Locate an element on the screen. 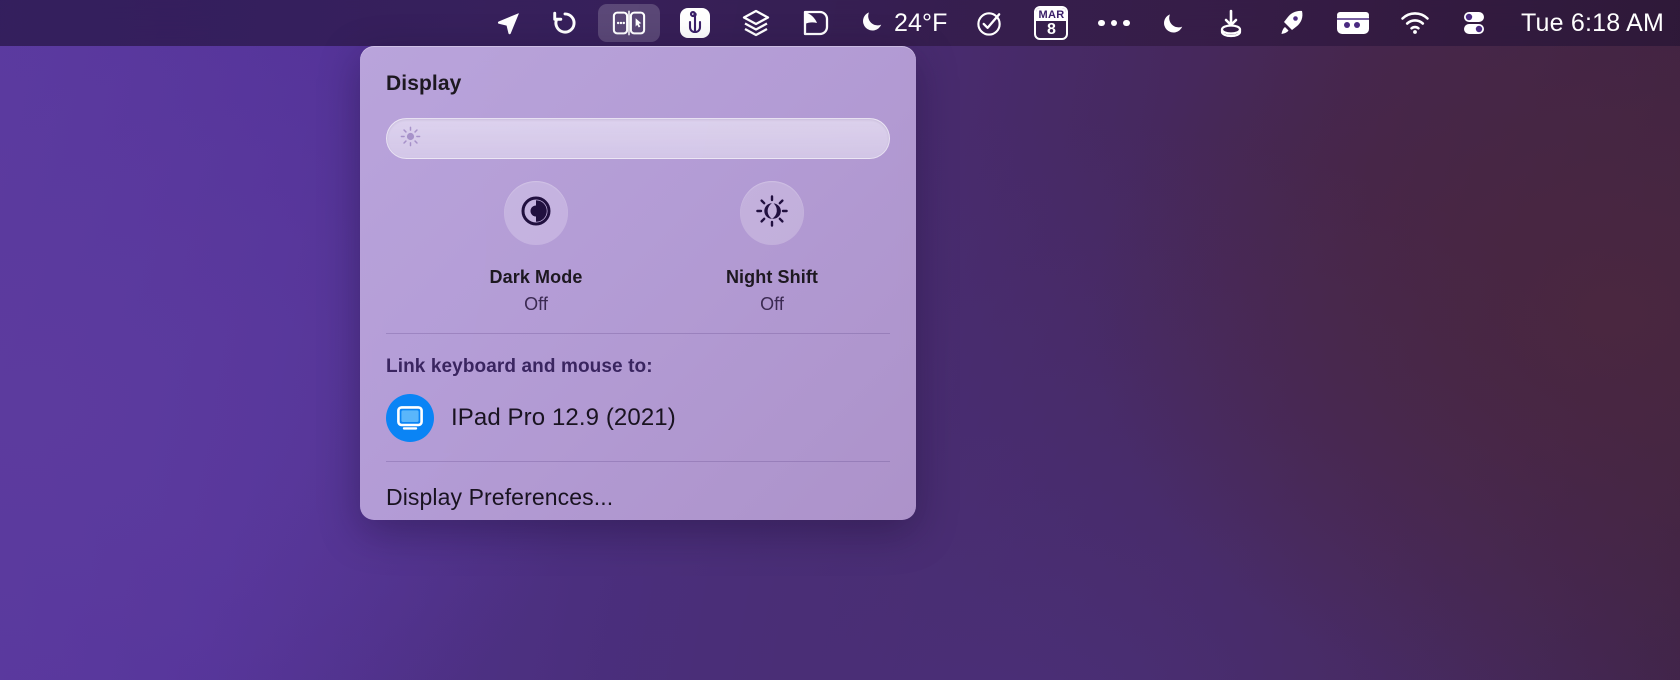  trident-glyph is located at coordinates (695, 23).